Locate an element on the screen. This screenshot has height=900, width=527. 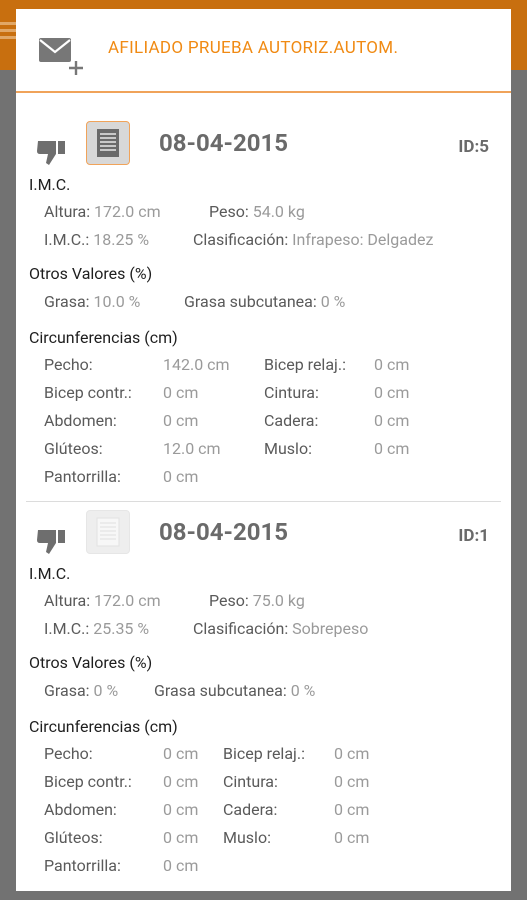
peso-row: Peso: 54.0 kg is located at coordinates (257, 211).